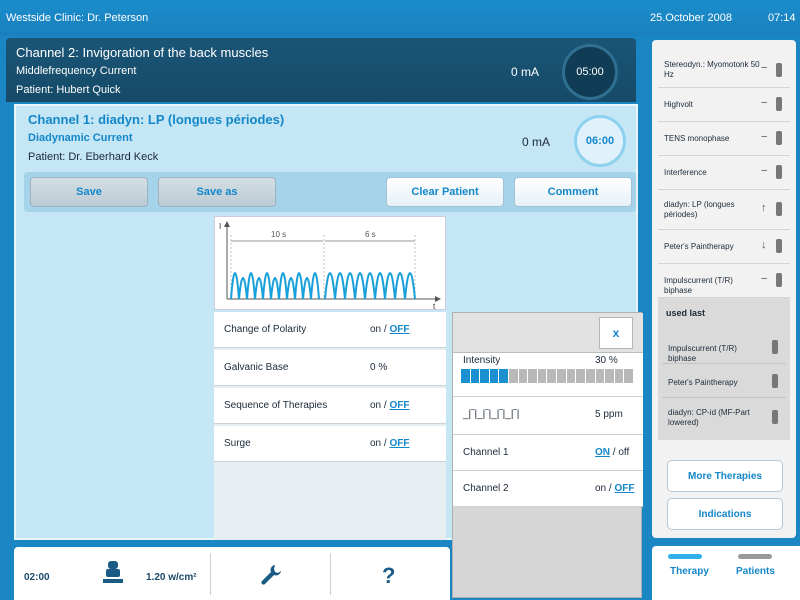  What do you see at coordinates (171, 577) in the screenshot?
I see `intensity-density: 1.20 w/cm²` at bounding box center [171, 577].